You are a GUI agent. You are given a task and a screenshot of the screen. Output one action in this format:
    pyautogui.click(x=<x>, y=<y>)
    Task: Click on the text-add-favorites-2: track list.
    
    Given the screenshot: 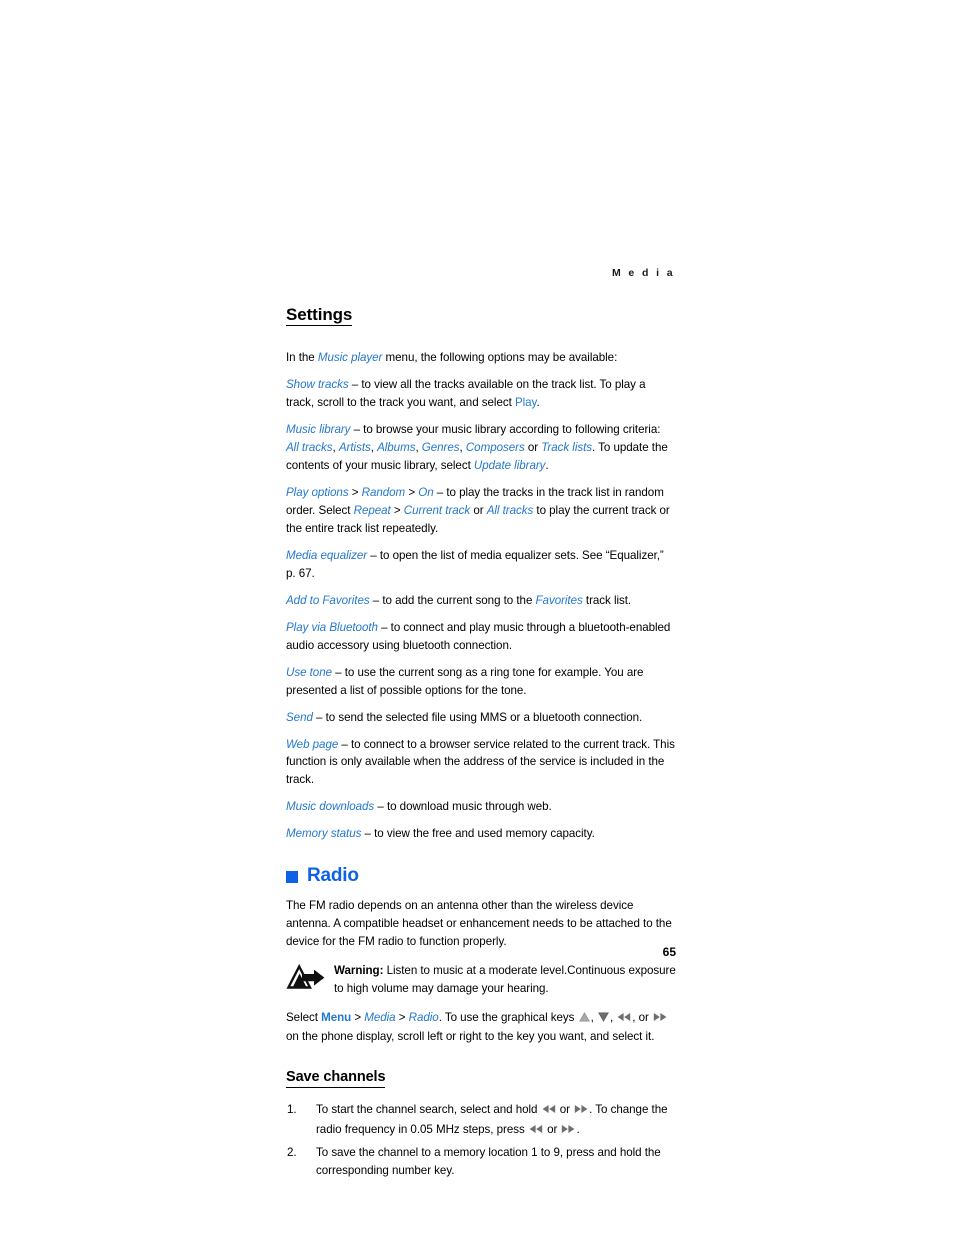 What is the action you would take?
    pyautogui.click(x=607, y=600)
    